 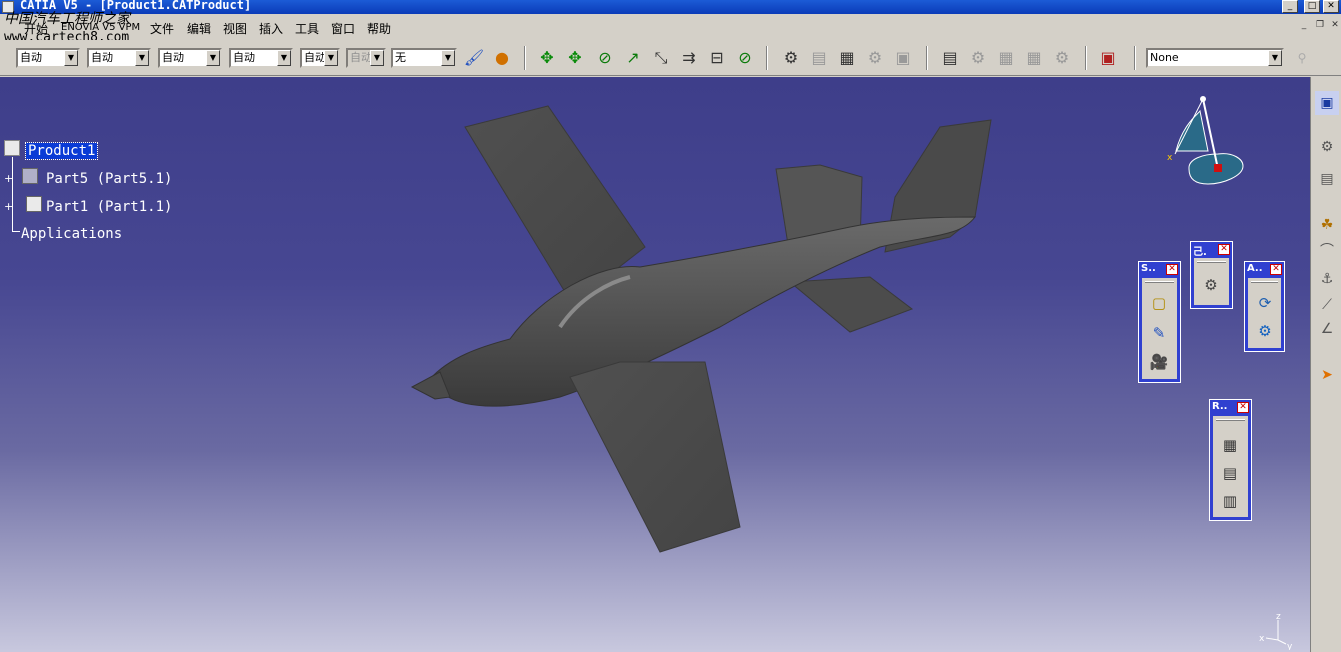 What do you see at coordinates (162, 28) in the screenshot?
I see `menu-file: 文件` at bounding box center [162, 28].